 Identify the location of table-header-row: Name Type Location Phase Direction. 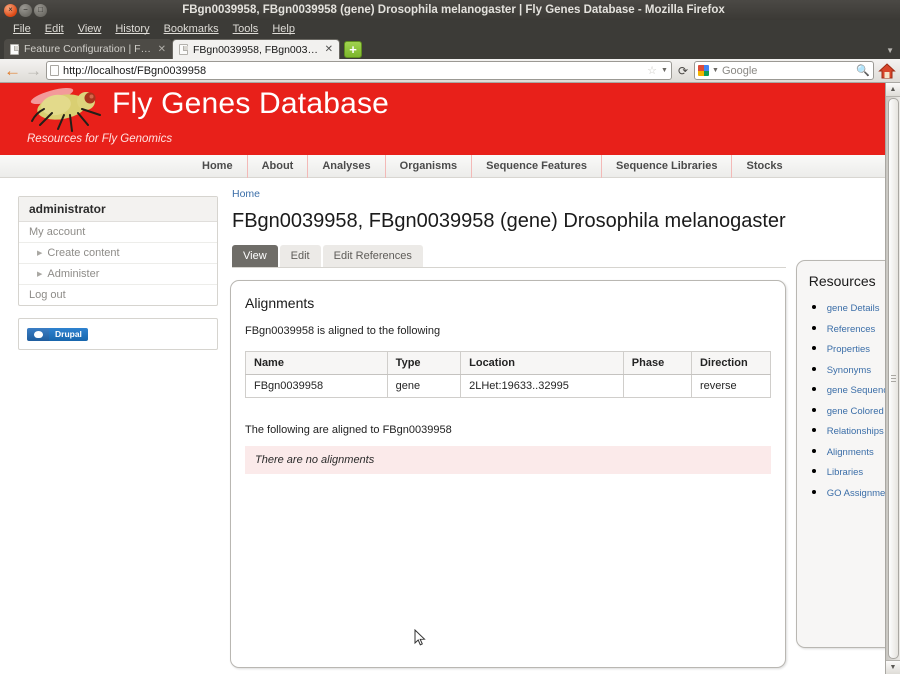
(508, 363).